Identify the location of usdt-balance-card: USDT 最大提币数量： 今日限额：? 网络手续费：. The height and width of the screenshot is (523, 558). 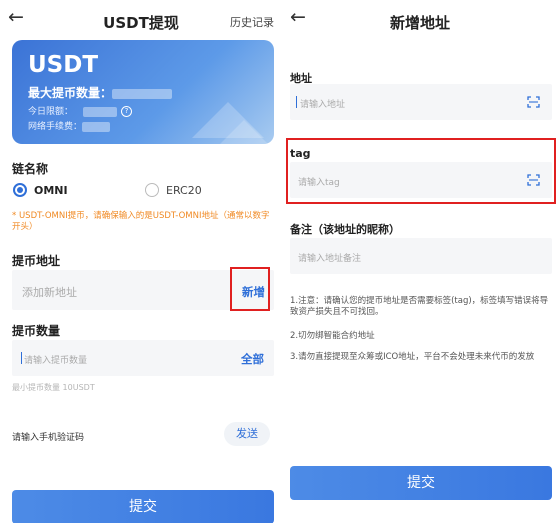
(143, 92).